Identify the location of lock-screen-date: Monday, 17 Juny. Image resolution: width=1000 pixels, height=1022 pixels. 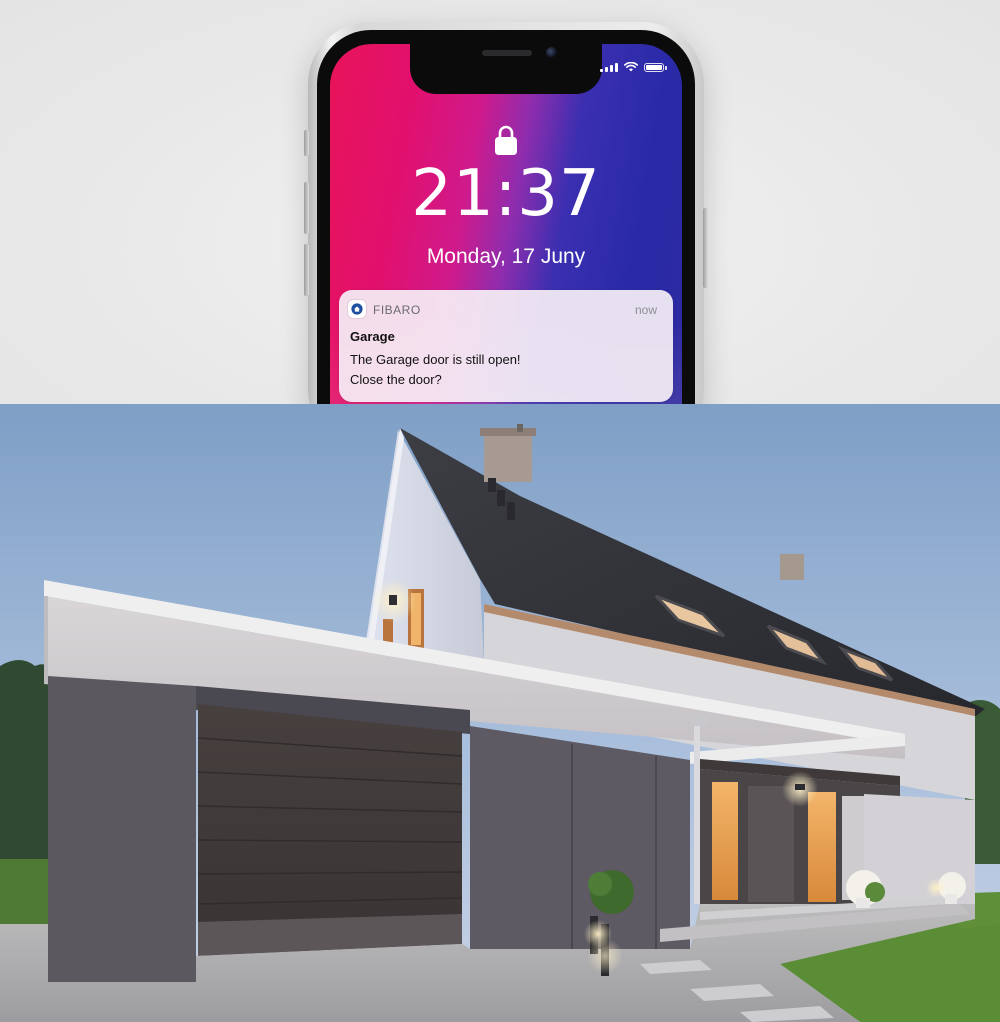
(506, 256).